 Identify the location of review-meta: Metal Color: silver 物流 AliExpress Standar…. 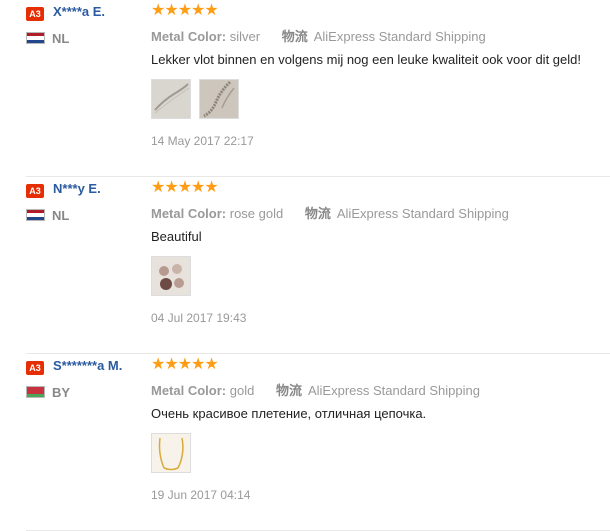
(318, 35).